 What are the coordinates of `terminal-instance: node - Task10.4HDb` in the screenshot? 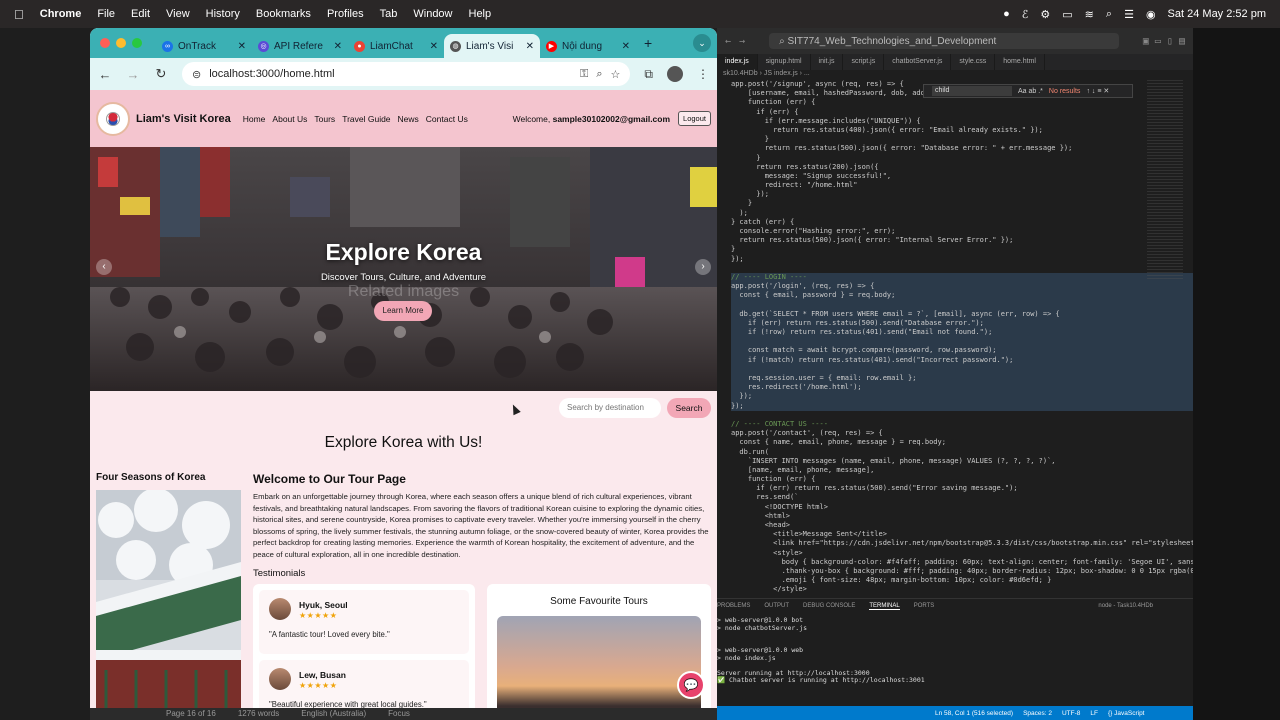 It's located at (1125, 606).